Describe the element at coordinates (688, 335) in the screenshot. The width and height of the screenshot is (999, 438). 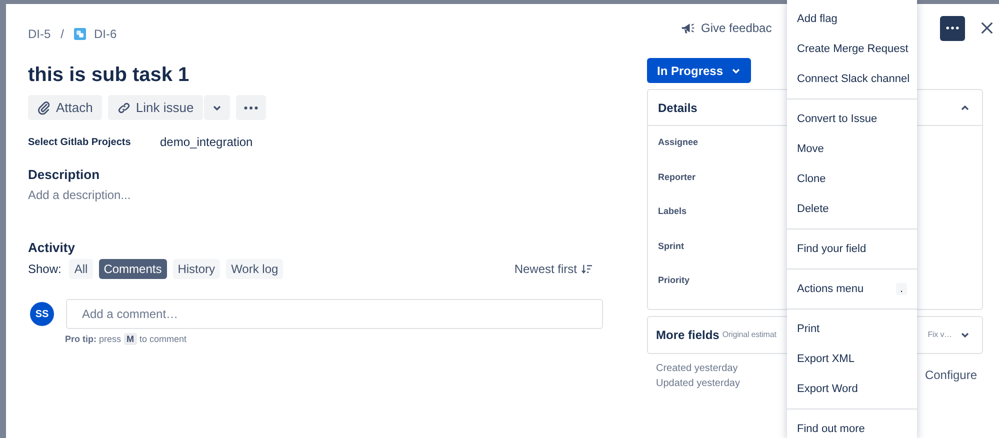
I see `panel-title: More fields` at that location.